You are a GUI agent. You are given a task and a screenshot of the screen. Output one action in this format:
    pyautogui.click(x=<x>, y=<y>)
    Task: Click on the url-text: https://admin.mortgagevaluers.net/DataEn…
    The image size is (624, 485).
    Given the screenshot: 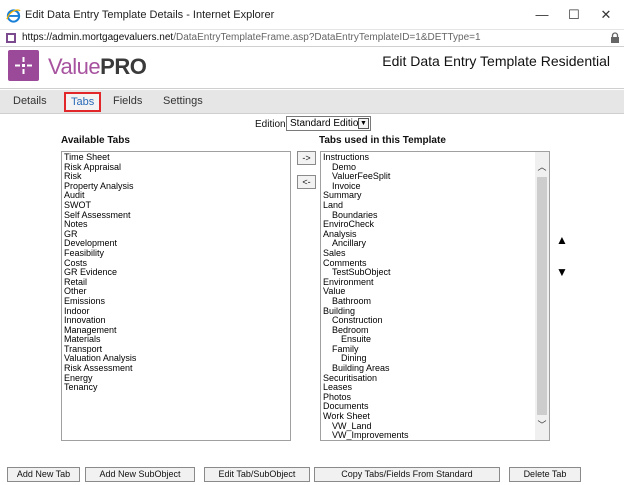 What is the action you would take?
    pyautogui.click(x=251, y=37)
    